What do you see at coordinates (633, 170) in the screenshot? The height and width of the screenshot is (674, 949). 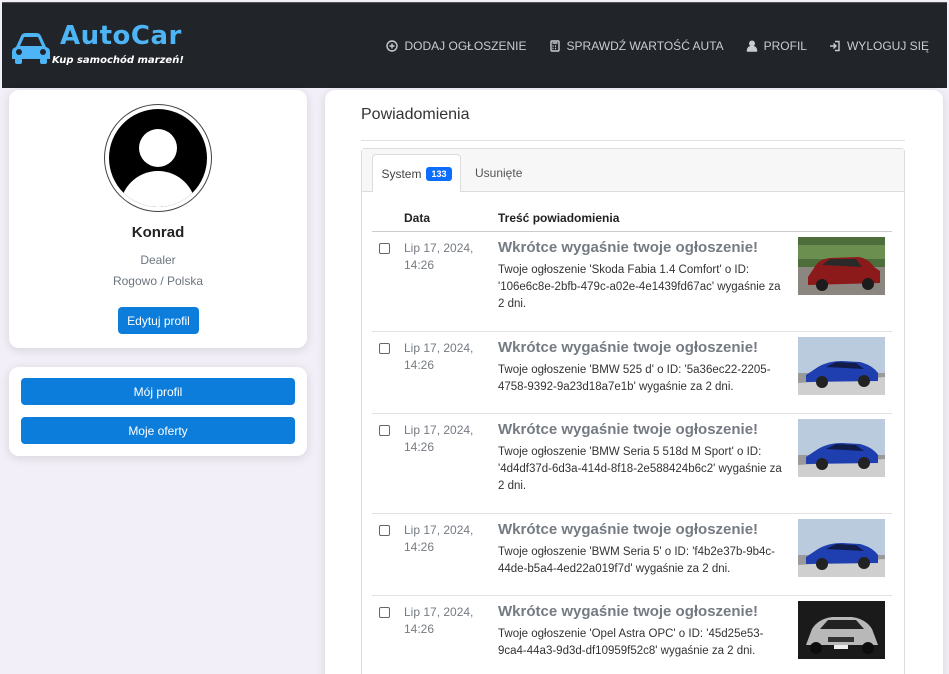 I see `tab-bar: System 133 Usunięte` at bounding box center [633, 170].